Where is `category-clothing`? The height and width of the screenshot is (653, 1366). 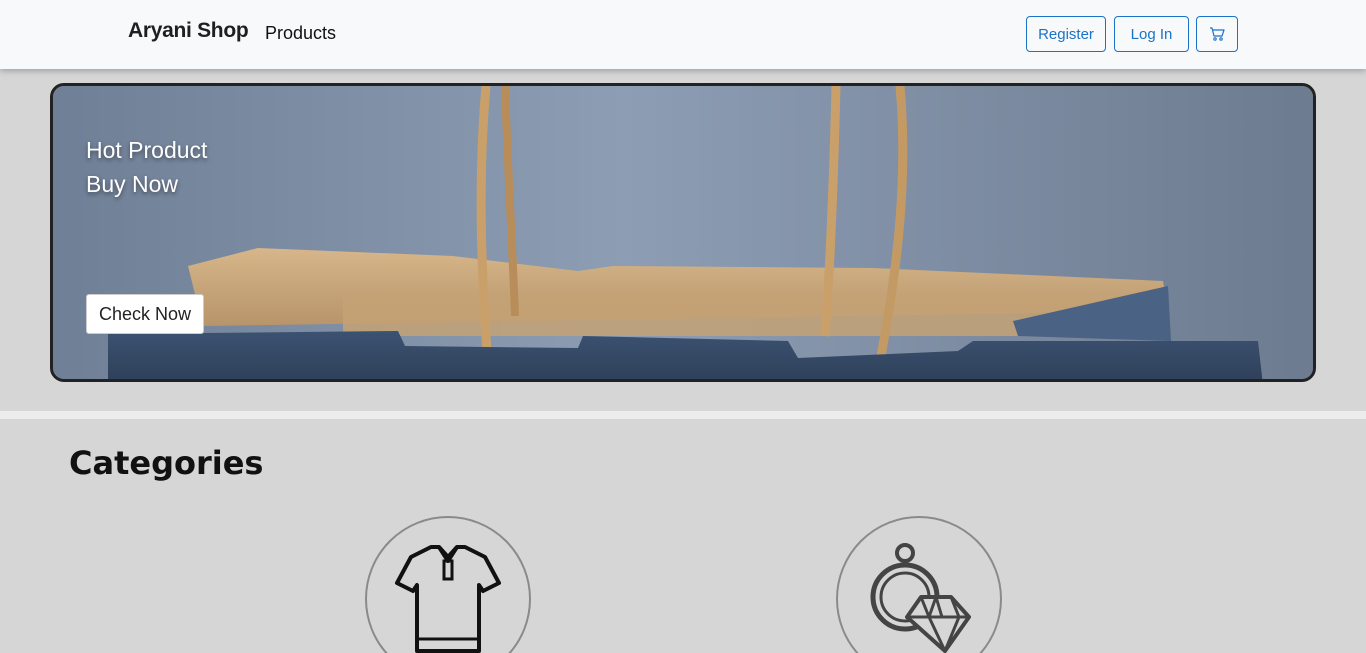
category-clothing is located at coordinates (448, 584).